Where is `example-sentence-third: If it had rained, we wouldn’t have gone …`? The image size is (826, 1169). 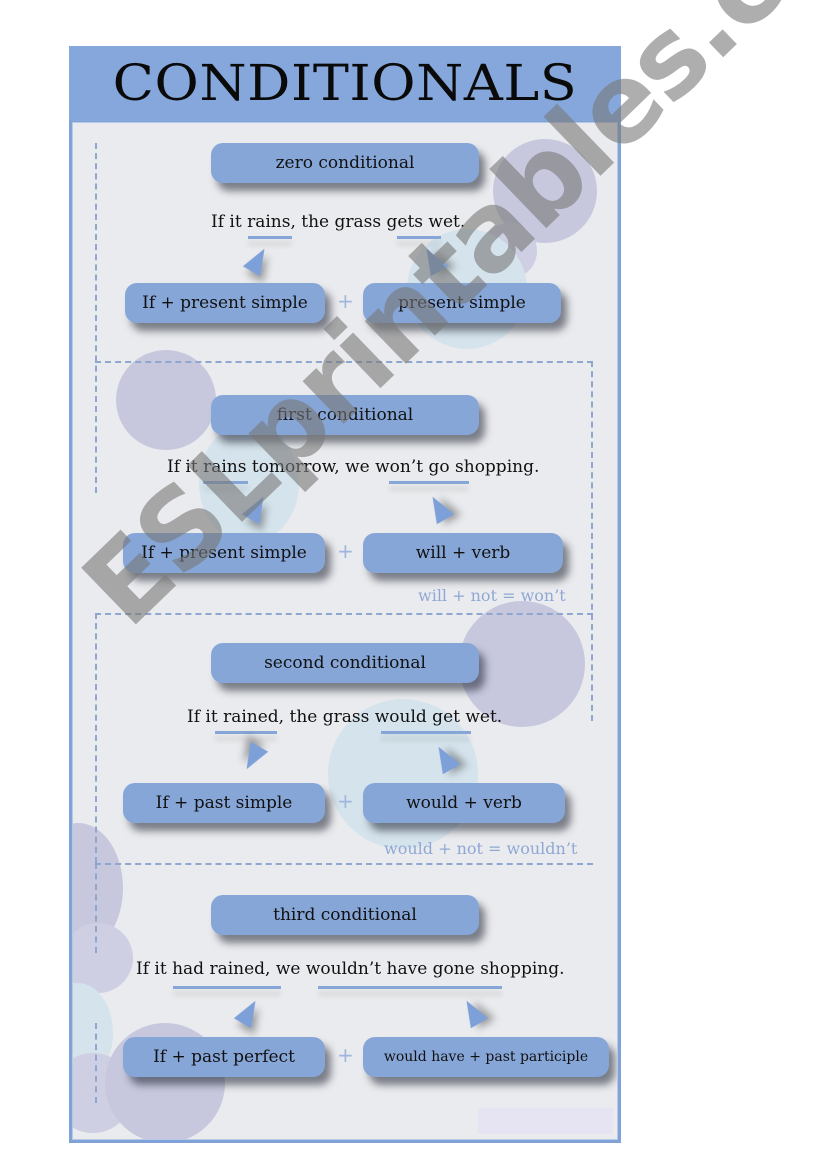 example-sentence-third: If it had rained, we wouldn’t have gone … is located at coordinates (350, 969).